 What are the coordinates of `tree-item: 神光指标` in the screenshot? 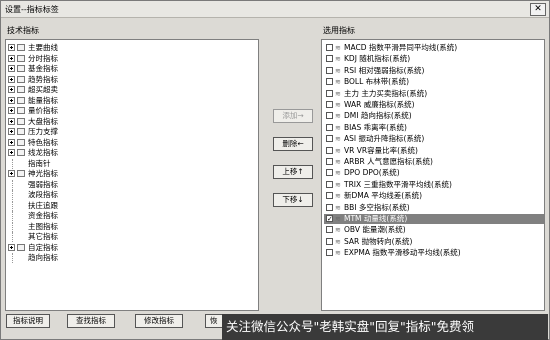 It's located at (126, 174).